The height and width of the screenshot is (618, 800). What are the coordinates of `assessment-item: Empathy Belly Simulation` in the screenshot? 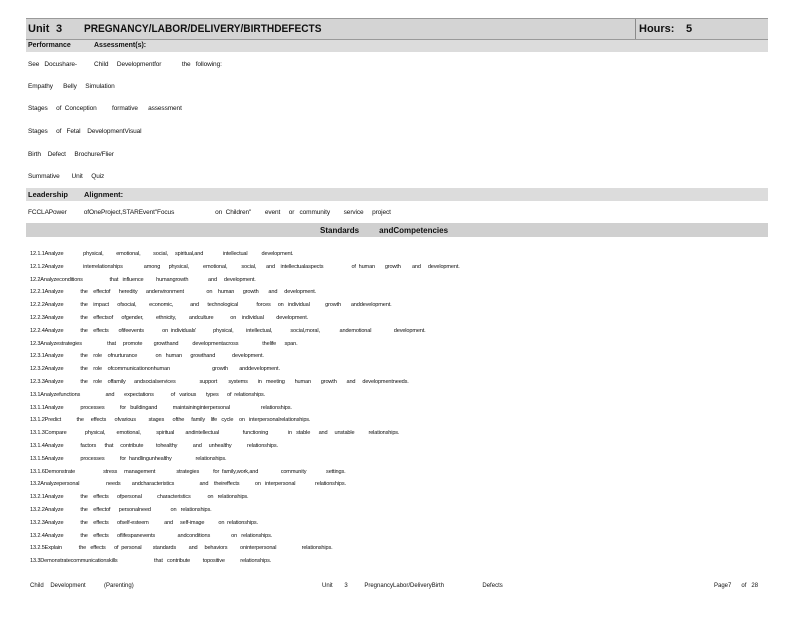 It's located at (71, 86).